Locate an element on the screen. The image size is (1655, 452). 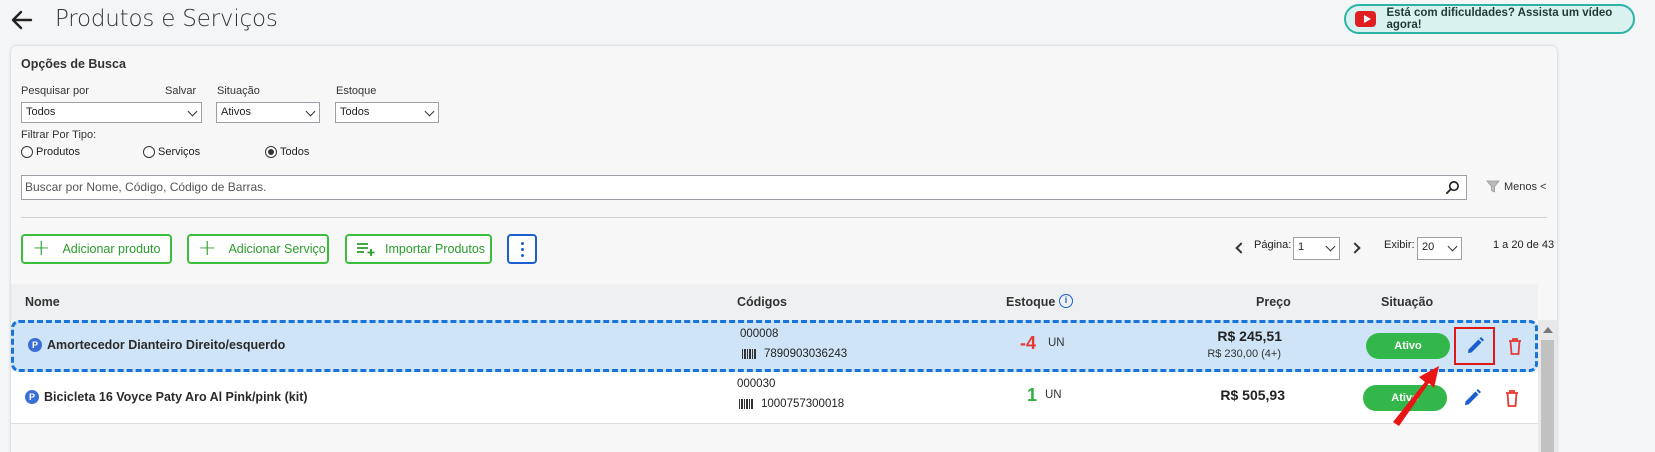
scroll-up-icon is located at coordinates (1548, 330).